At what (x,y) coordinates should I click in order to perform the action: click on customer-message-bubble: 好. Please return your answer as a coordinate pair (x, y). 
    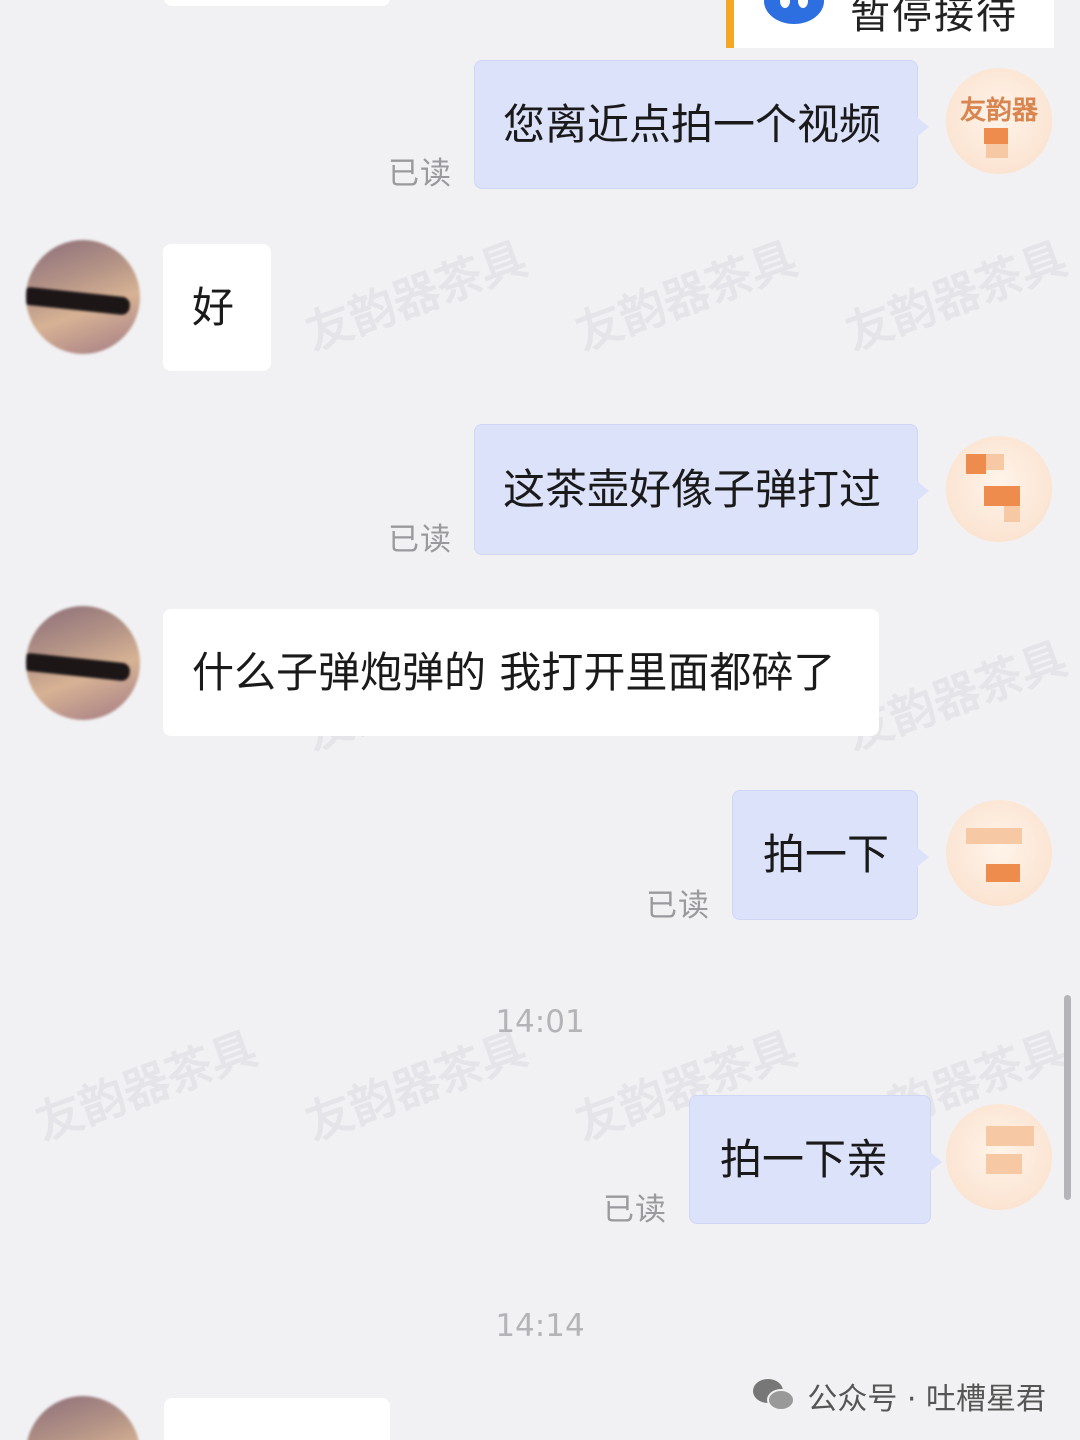
    Looking at the image, I should click on (217, 307).